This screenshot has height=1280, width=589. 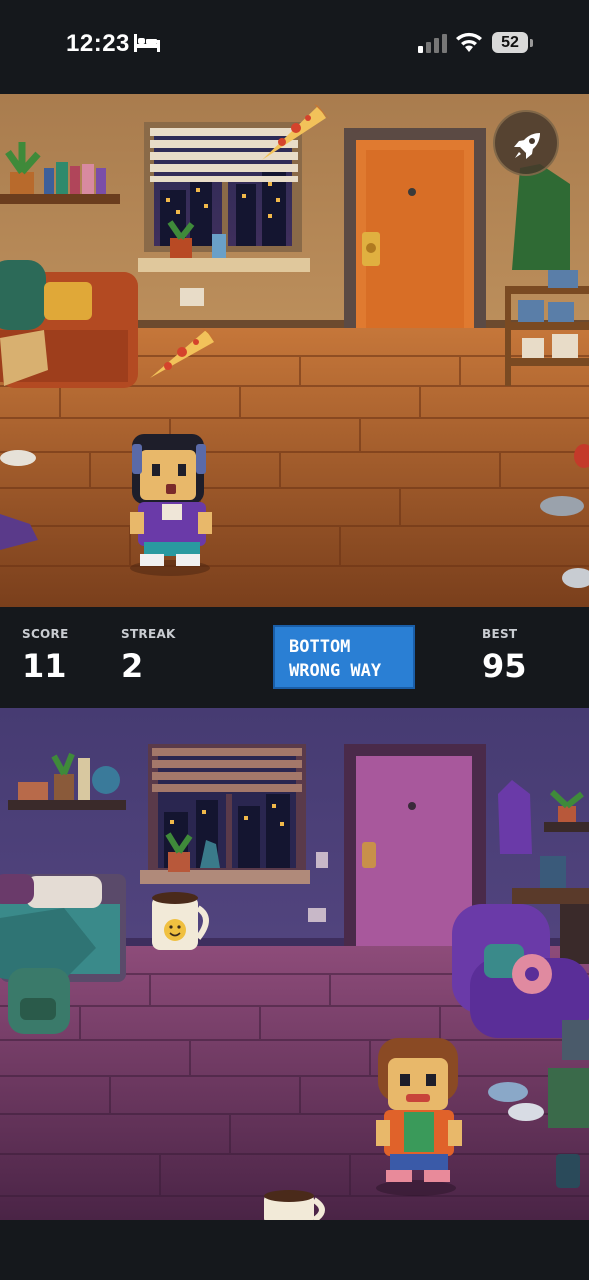 I want to click on status-banner: BOTTOM WRONG WAY, so click(x=344, y=657).